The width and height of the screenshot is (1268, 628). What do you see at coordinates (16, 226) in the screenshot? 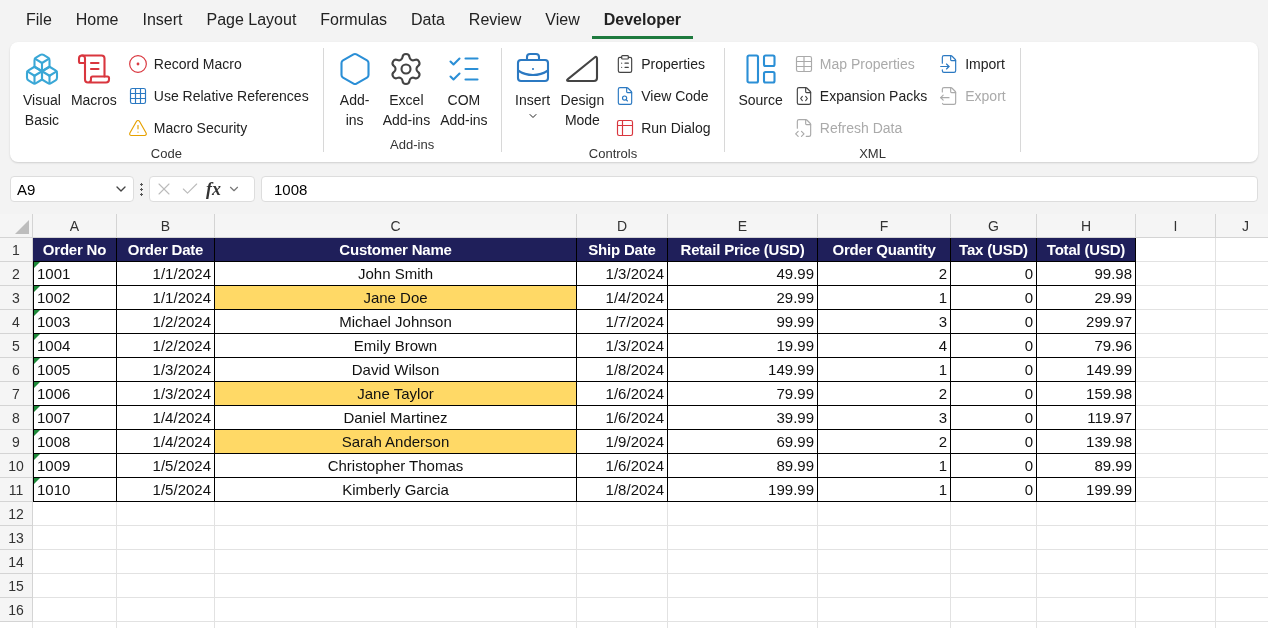
I see `select-all-corner` at bounding box center [16, 226].